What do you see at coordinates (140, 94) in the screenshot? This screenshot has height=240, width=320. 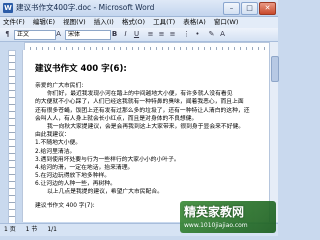 I see `body-line: 你们好，最近我发现小河在踏上的中间越地大小便，有许多就人没有看见` at bounding box center [140, 94].